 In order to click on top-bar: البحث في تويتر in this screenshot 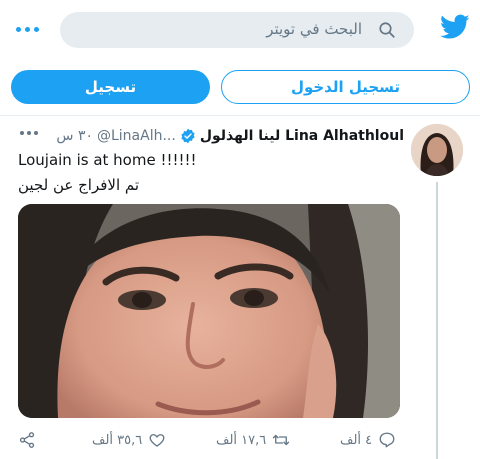, I will do `click(240, 30)`.